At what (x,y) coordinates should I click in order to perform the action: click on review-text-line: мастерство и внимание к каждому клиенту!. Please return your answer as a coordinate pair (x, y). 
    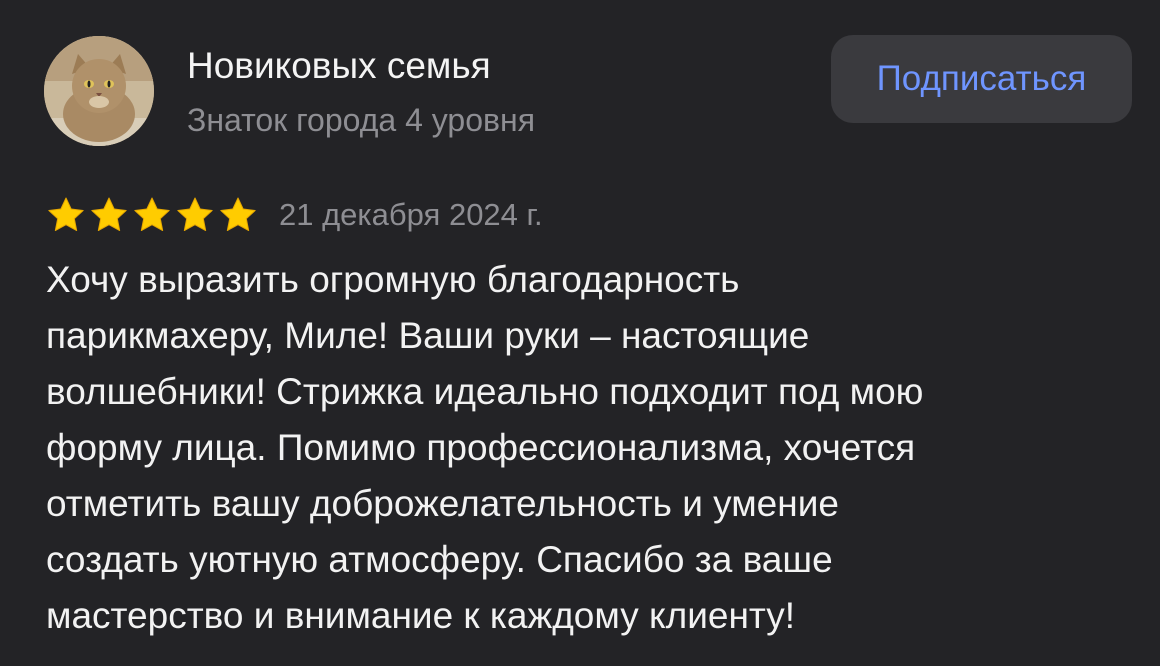
    Looking at the image, I should click on (421, 615).